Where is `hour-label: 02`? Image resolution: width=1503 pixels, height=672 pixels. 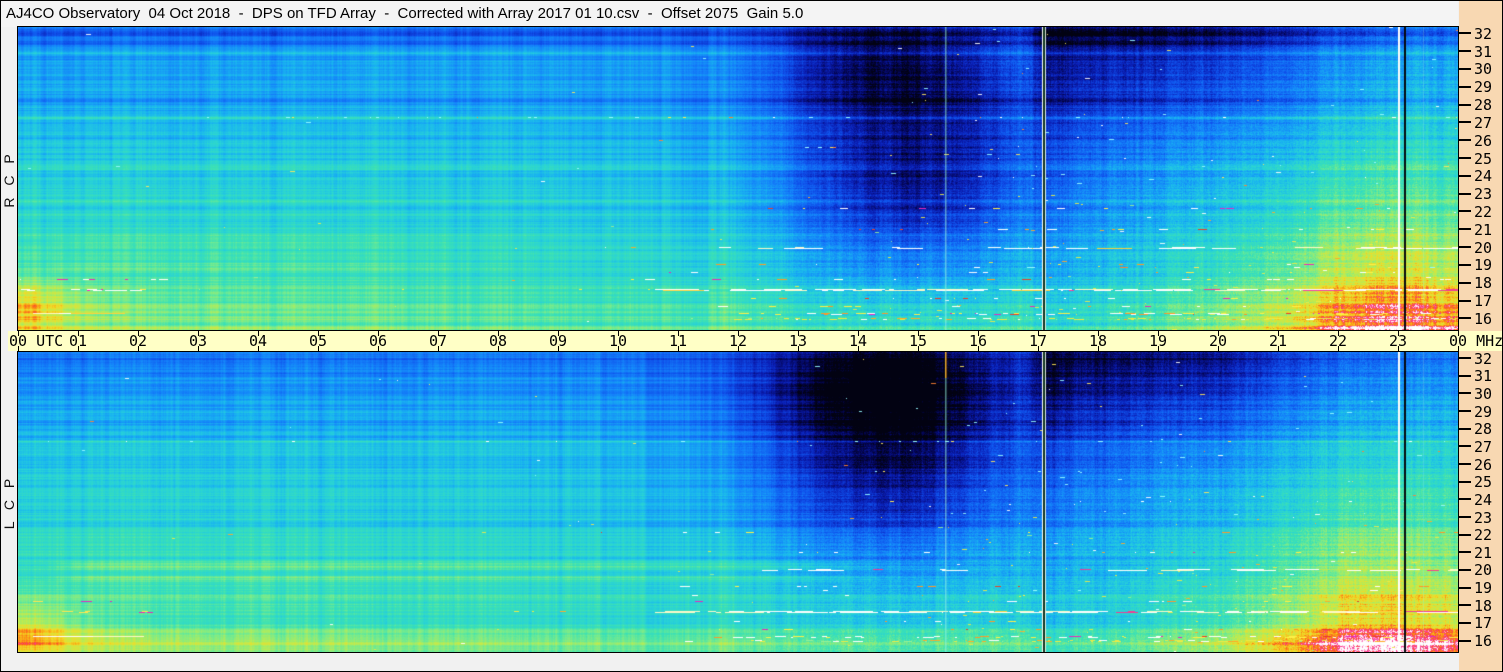
hour-label: 02 is located at coordinates (138, 341).